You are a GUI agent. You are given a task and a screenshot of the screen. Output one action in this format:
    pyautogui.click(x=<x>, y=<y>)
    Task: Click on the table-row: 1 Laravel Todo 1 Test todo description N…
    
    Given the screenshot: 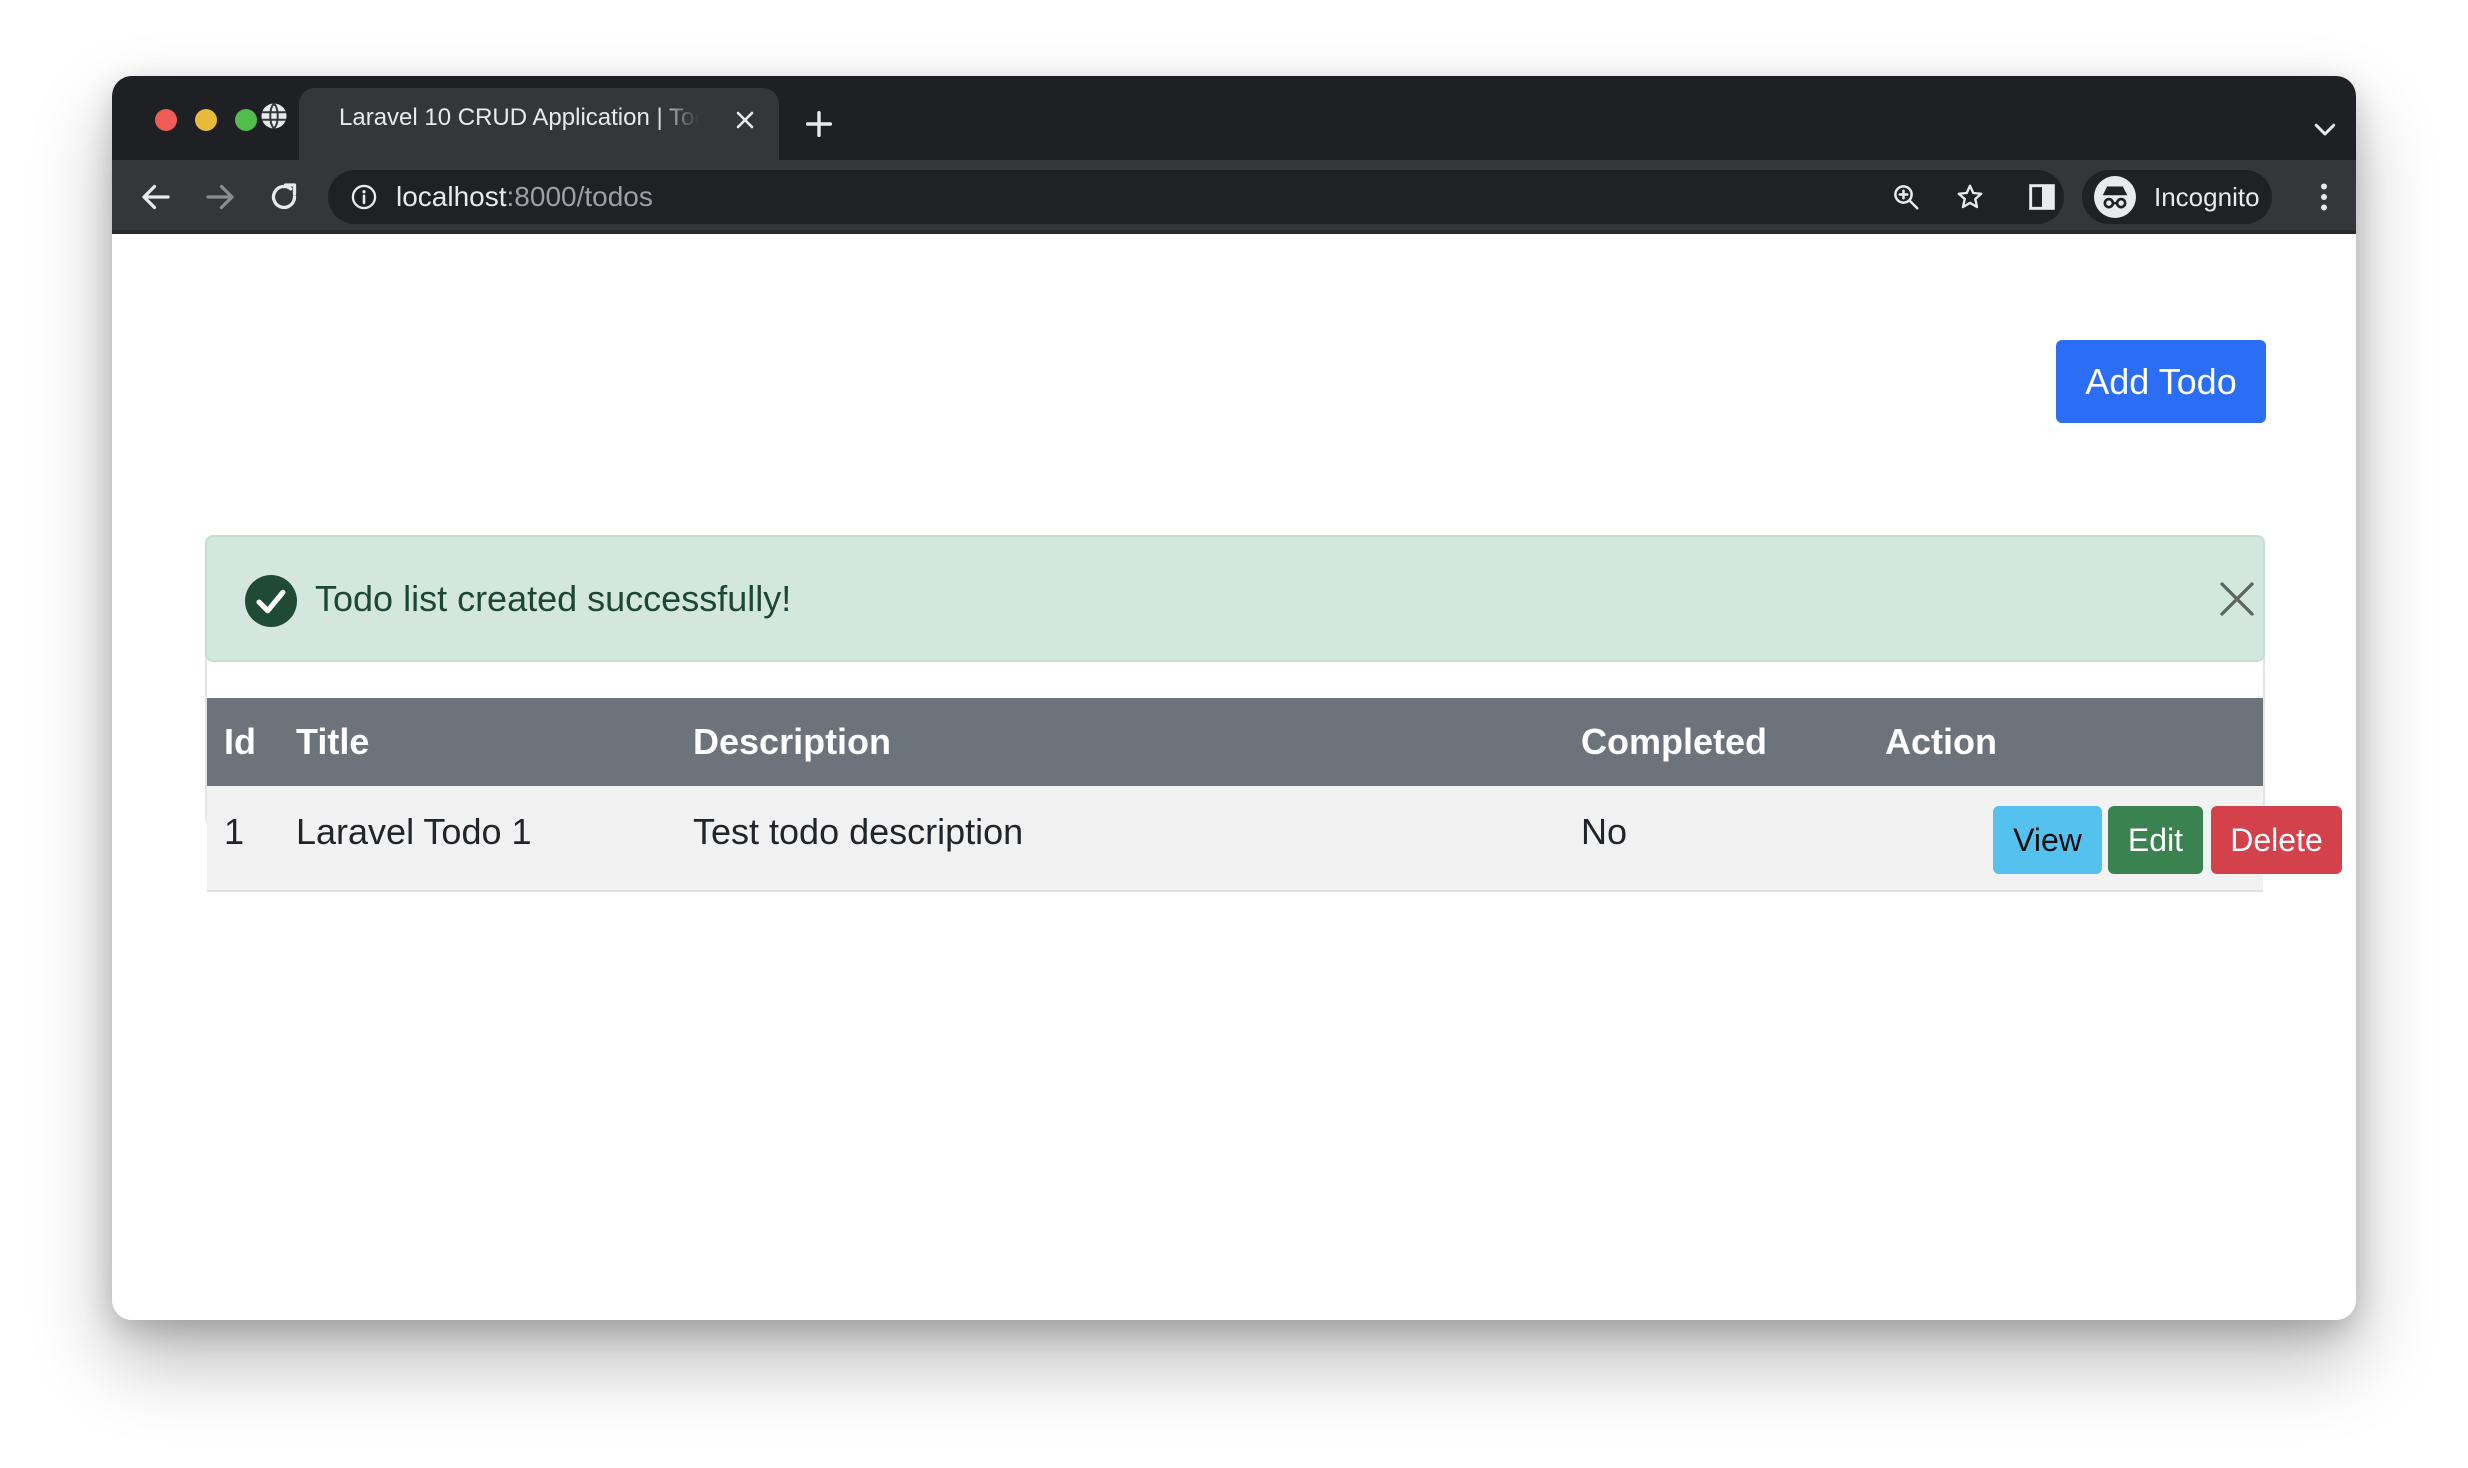 What is the action you would take?
    pyautogui.click(x=1274, y=839)
    